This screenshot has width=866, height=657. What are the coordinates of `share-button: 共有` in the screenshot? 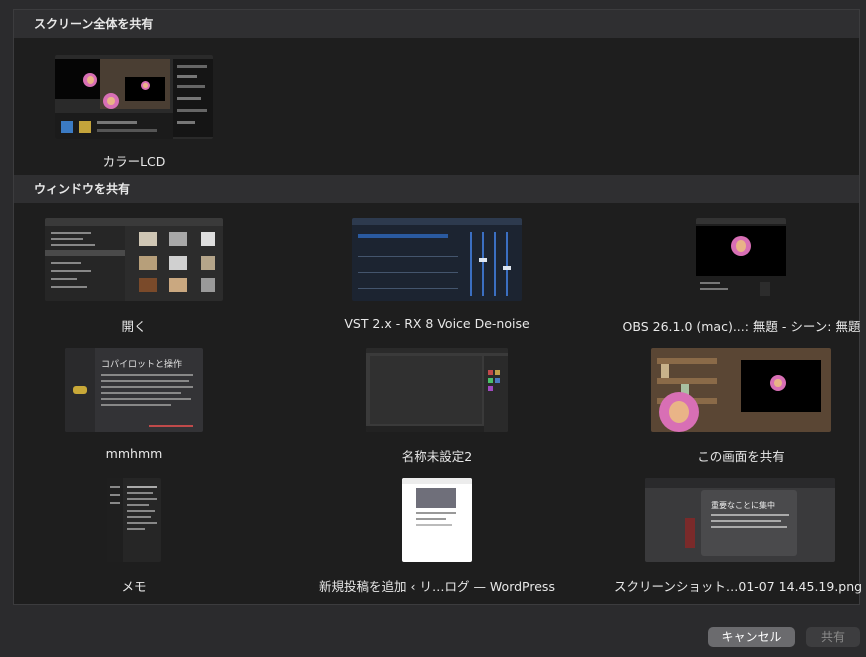 It's located at (833, 637).